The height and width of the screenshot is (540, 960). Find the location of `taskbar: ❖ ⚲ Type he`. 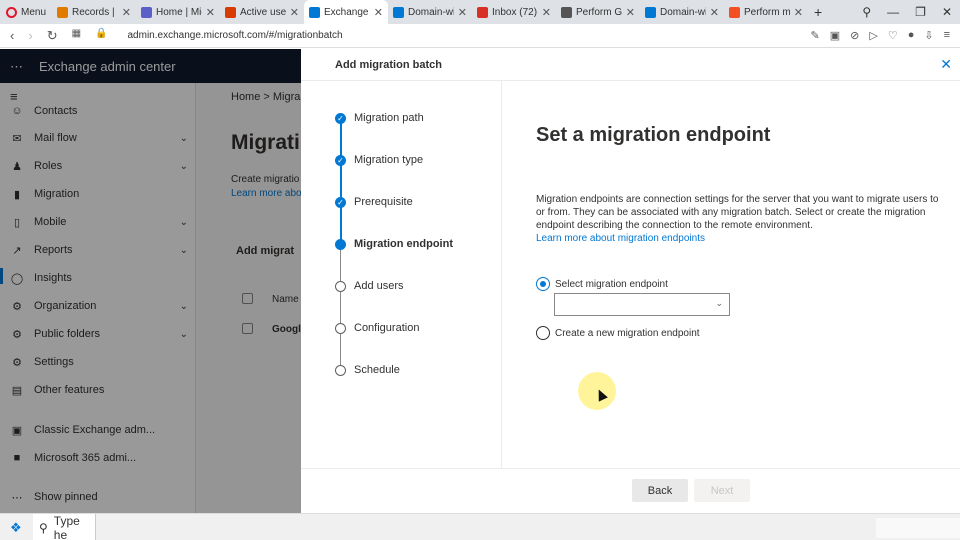

taskbar: ❖ ⚲ Type he is located at coordinates (480, 526).